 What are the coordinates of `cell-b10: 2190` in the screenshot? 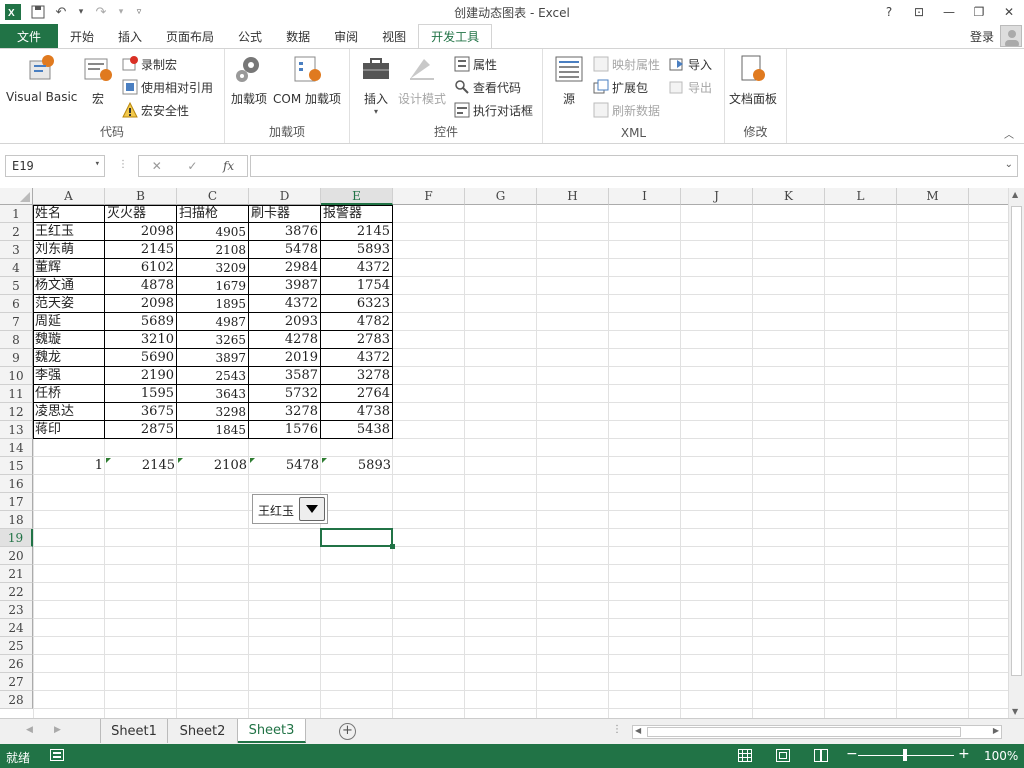 It's located at (141, 376).